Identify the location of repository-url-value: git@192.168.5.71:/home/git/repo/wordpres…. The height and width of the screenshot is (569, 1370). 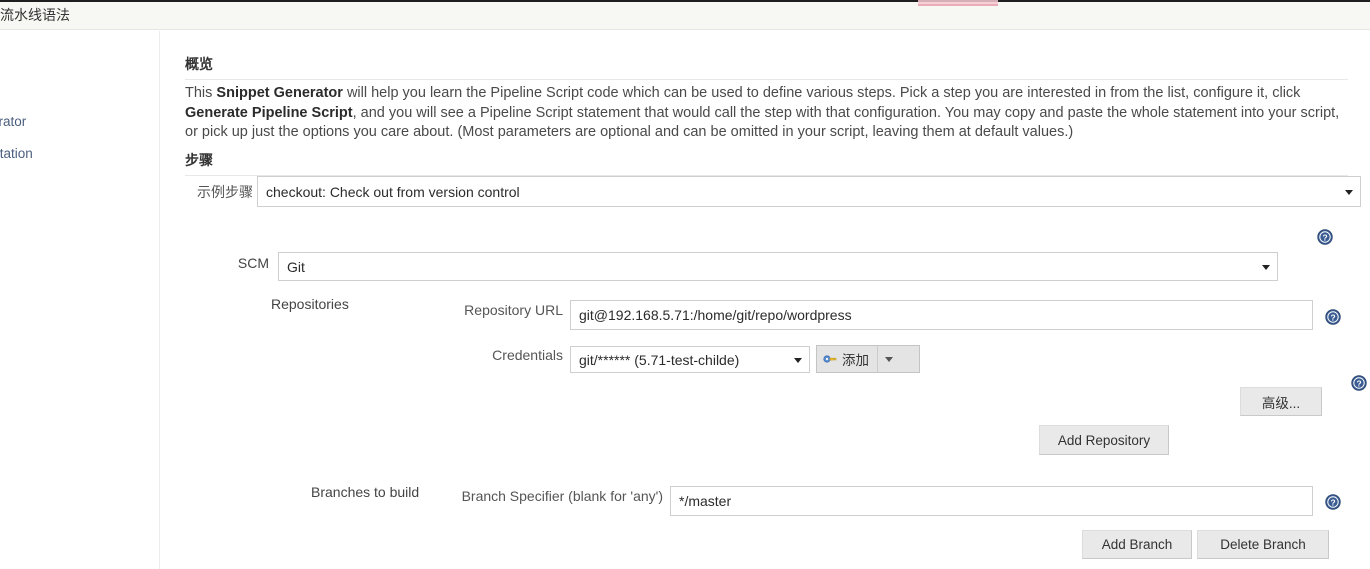
(715, 315).